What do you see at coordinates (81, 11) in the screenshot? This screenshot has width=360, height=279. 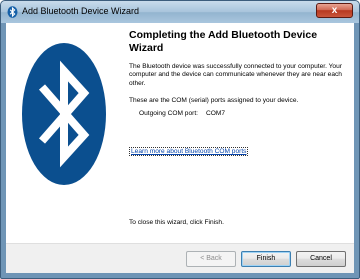 I see `window-title: Add Bluetooth Device Wizard` at bounding box center [81, 11].